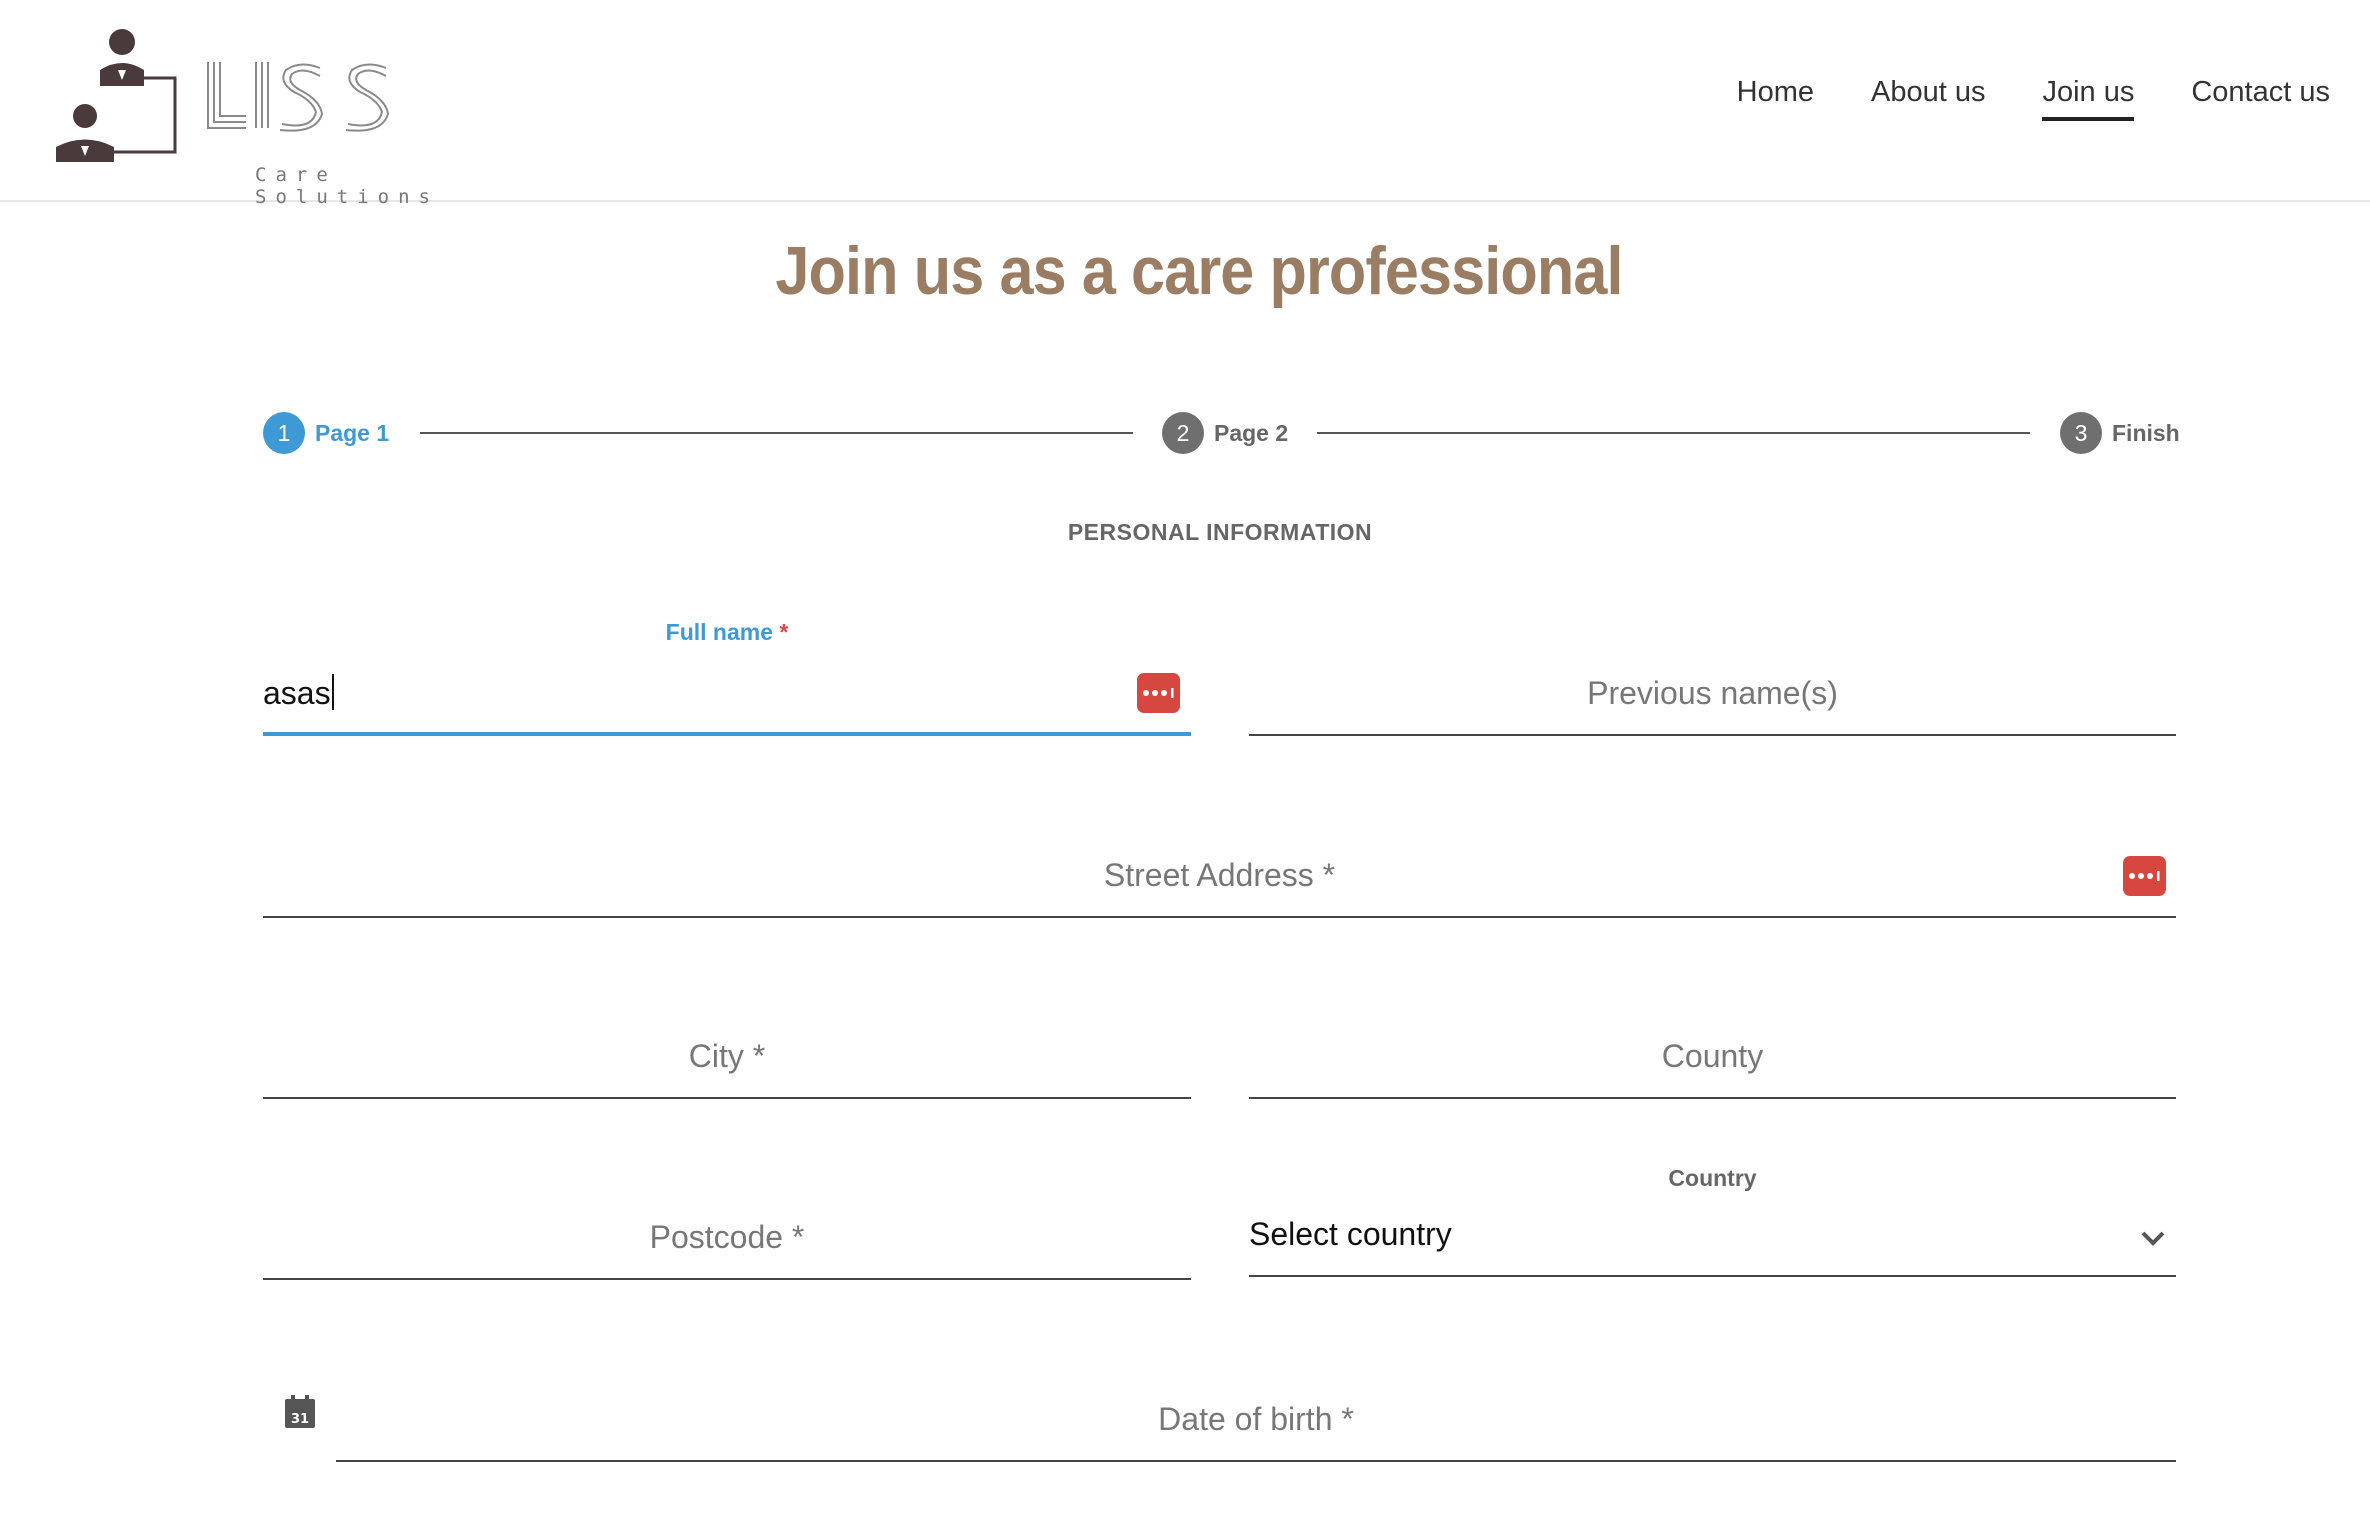 This screenshot has width=2370, height=1516. I want to click on previous-names-input: Previous name(s), so click(1712, 705).